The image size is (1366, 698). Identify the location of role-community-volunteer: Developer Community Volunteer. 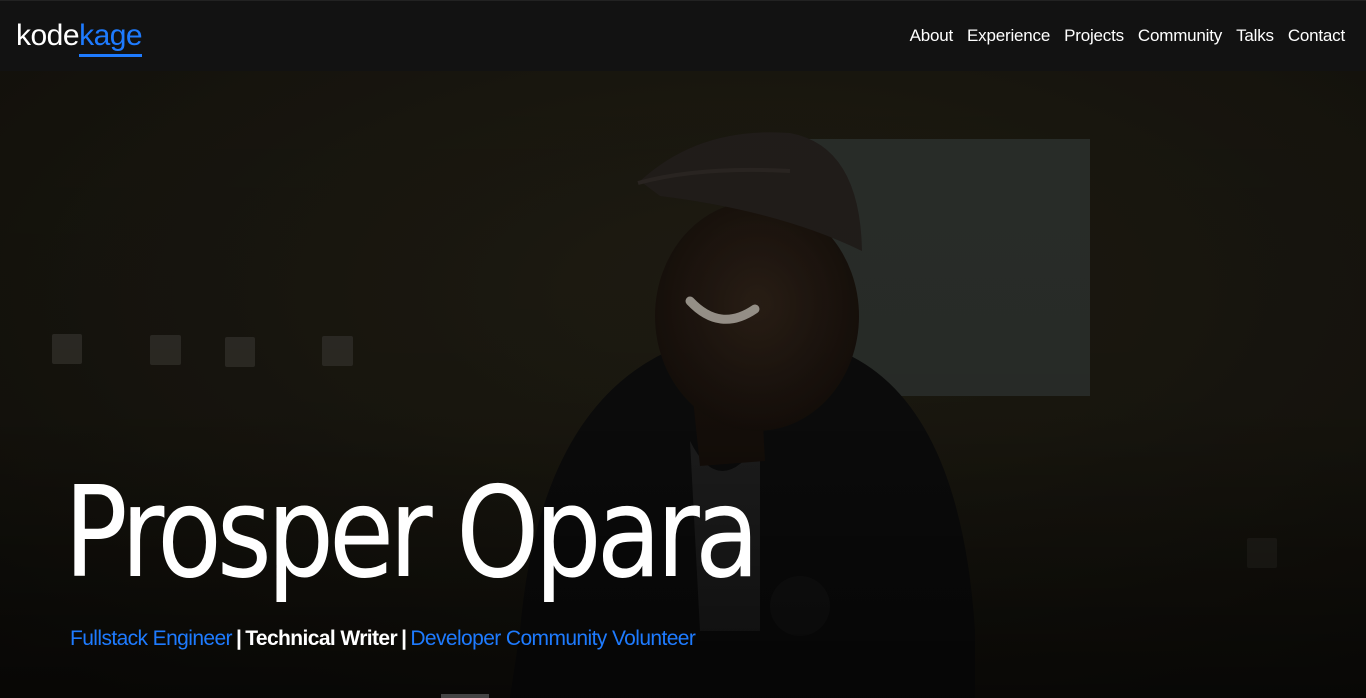
(553, 638).